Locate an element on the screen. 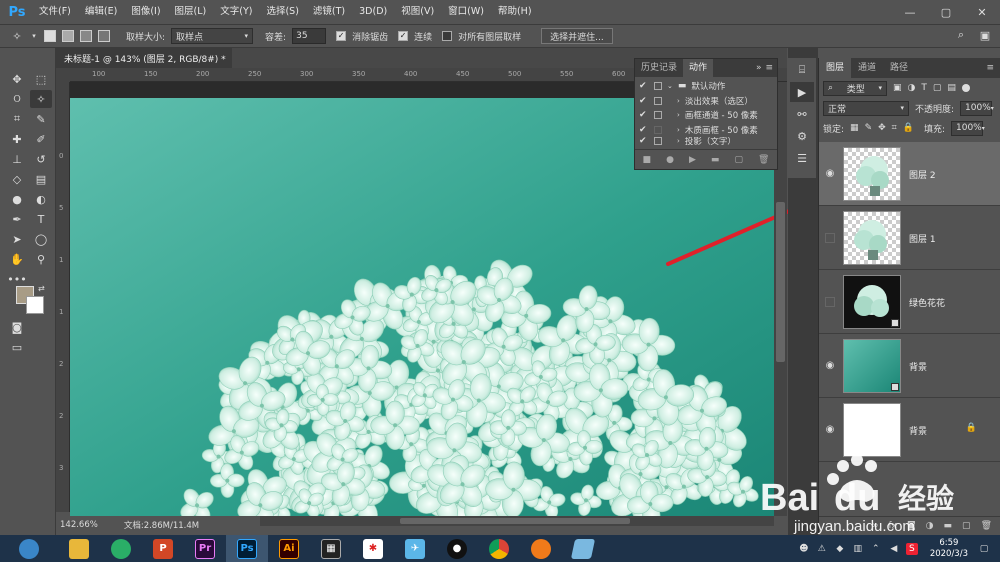 This screenshot has height=562, width=1000. layer-item: ◉ 背景 is located at coordinates (909, 366).